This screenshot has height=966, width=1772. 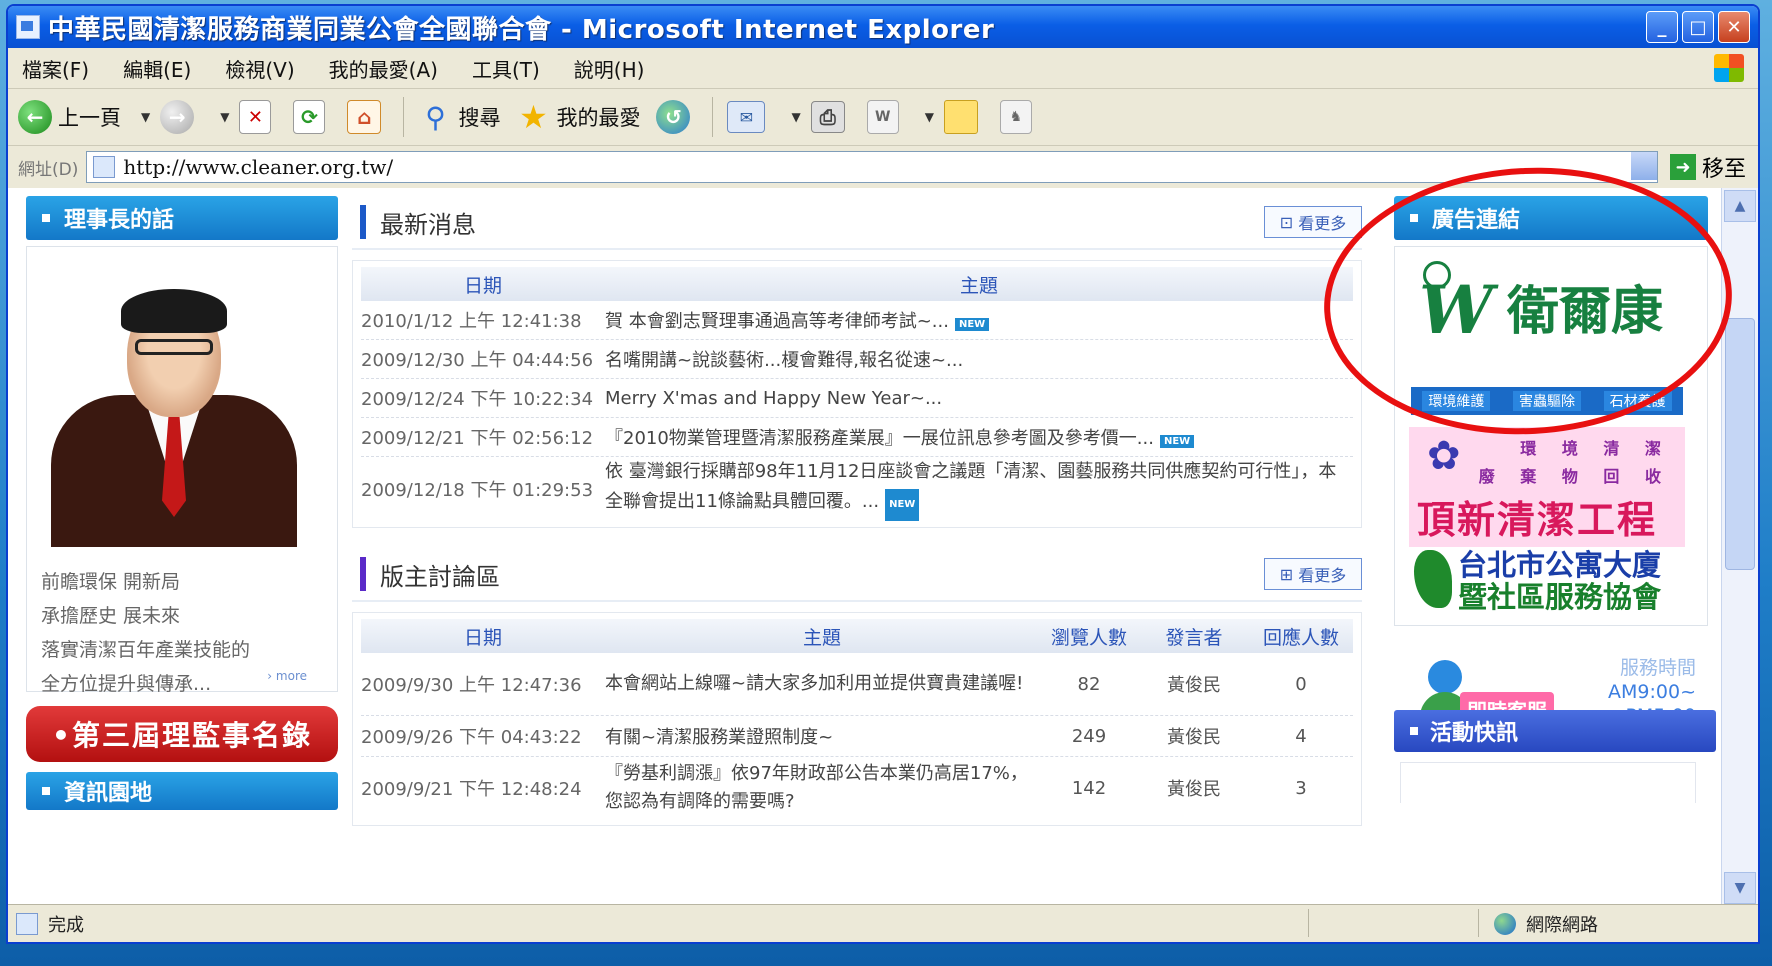 I want to click on discuss-button, so click(x=963, y=117).